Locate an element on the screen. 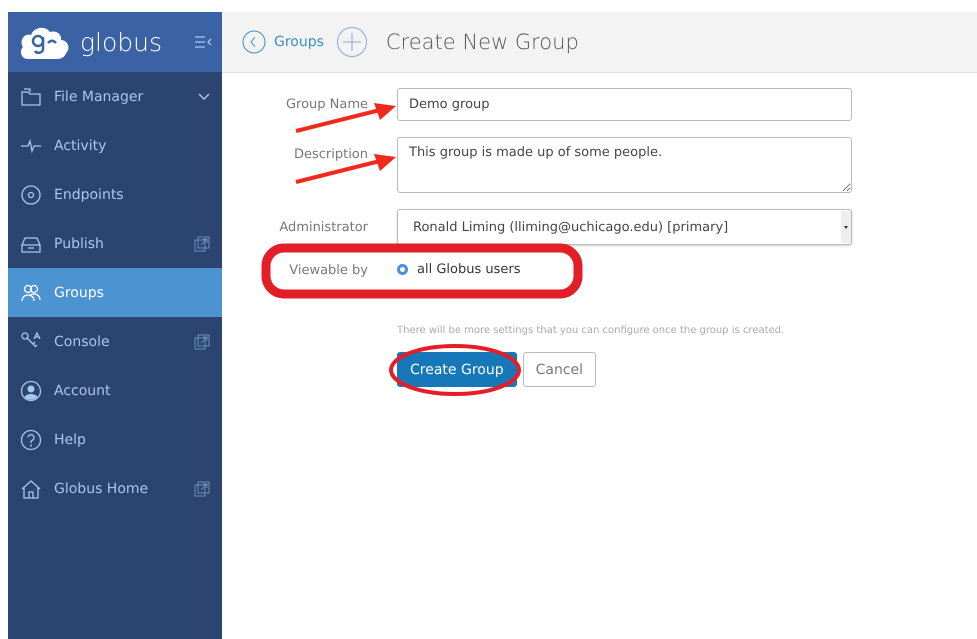 This screenshot has width=977, height=639. sidebar-item: Globus Home is located at coordinates (115, 488).